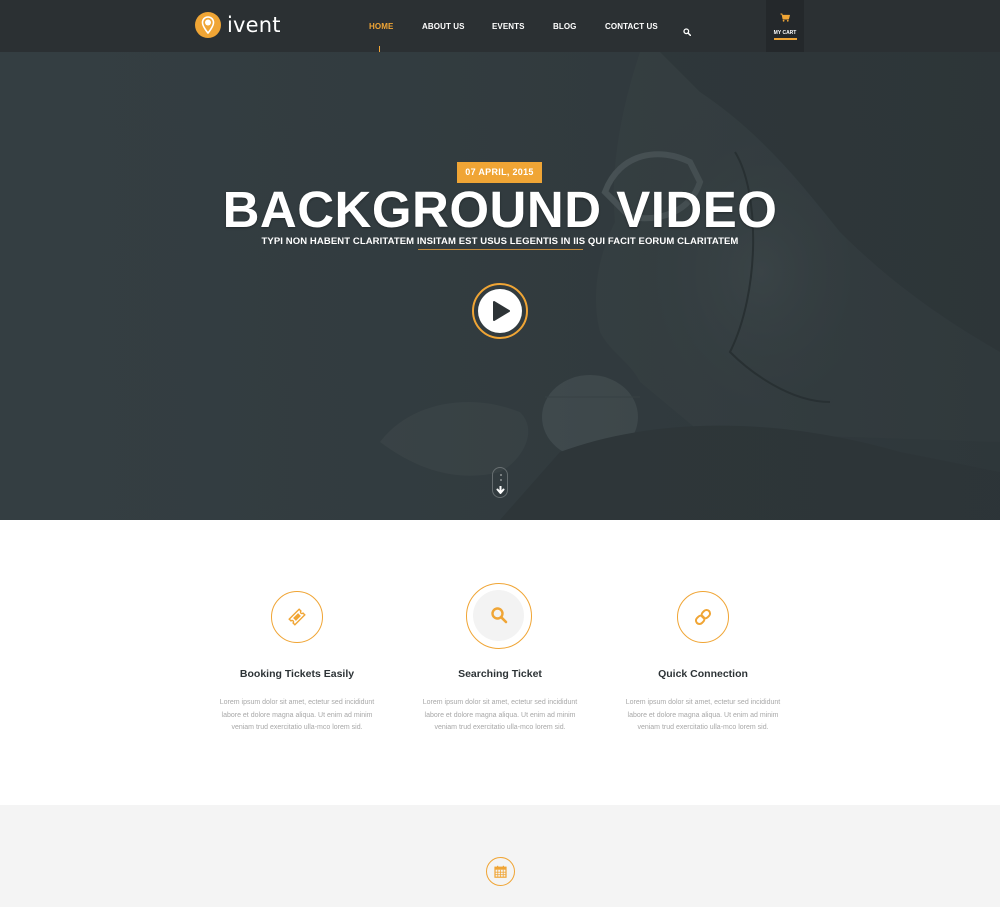 Image resolution: width=1000 pixels, height=907 pixels. Describe the element at coordinates (381, 26) in the screenshot. I see `nav-home: HOME` at that location.